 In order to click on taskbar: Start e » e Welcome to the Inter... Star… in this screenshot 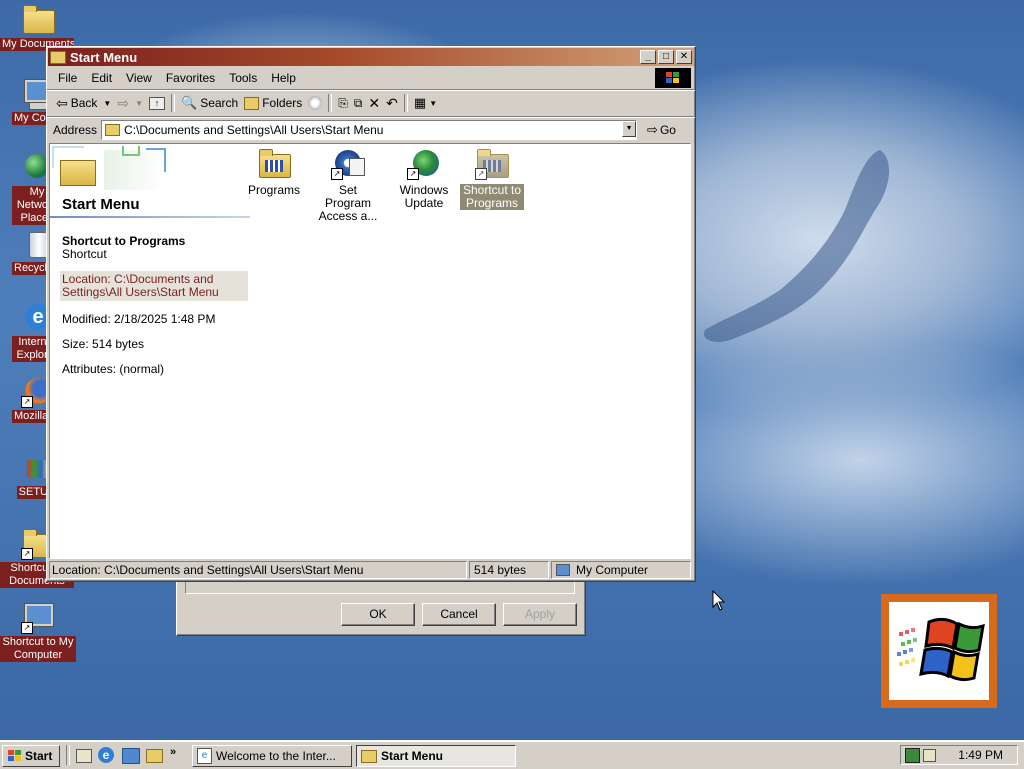, I will do `click(512, 754)`.